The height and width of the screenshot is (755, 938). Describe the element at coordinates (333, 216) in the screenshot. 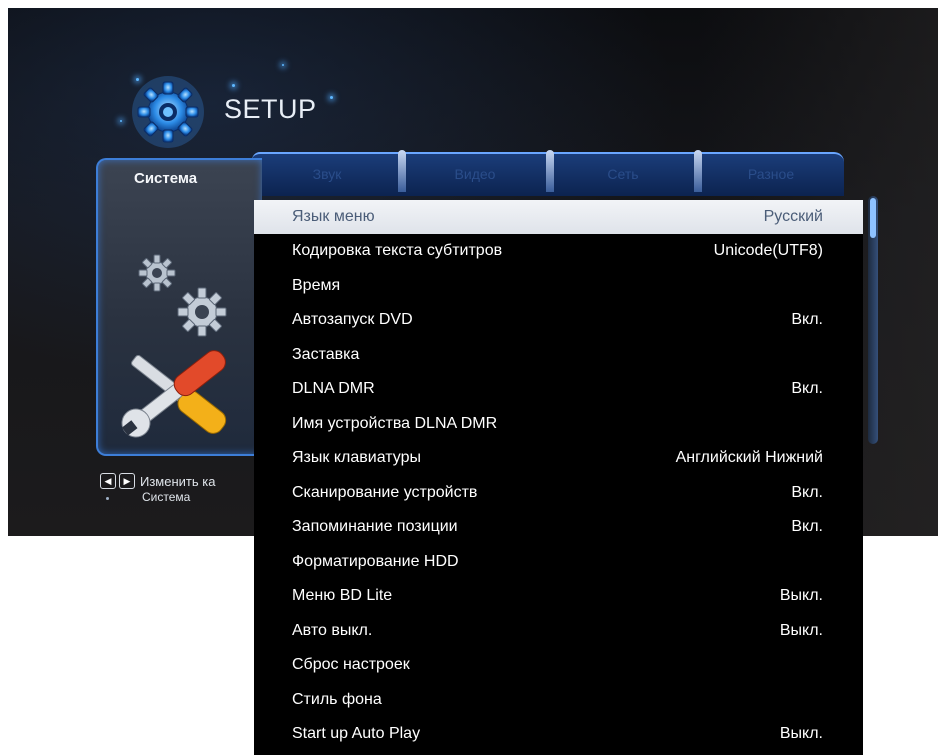

I see `setting-label: Язык меню` at that location.